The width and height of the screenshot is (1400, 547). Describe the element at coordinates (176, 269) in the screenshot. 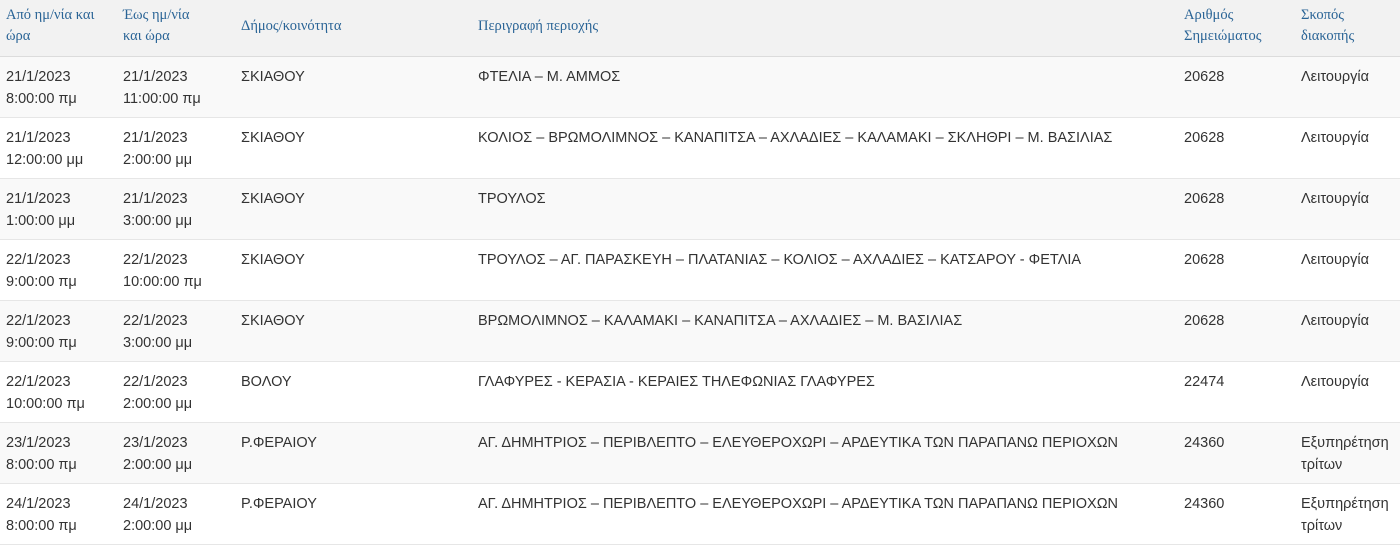

I see `to-cell: 22/1/2023 10:00:00 πμ` at that location.